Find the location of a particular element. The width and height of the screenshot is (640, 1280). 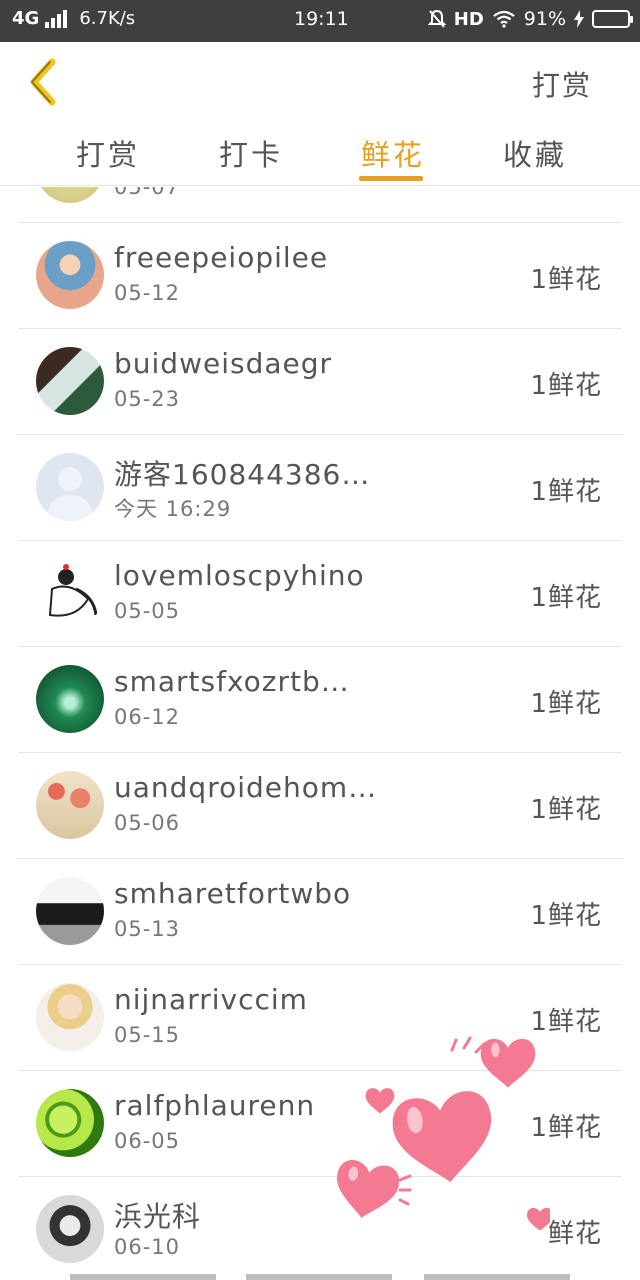

list-item-date: 05-23 is located at coordinates (147, 399).